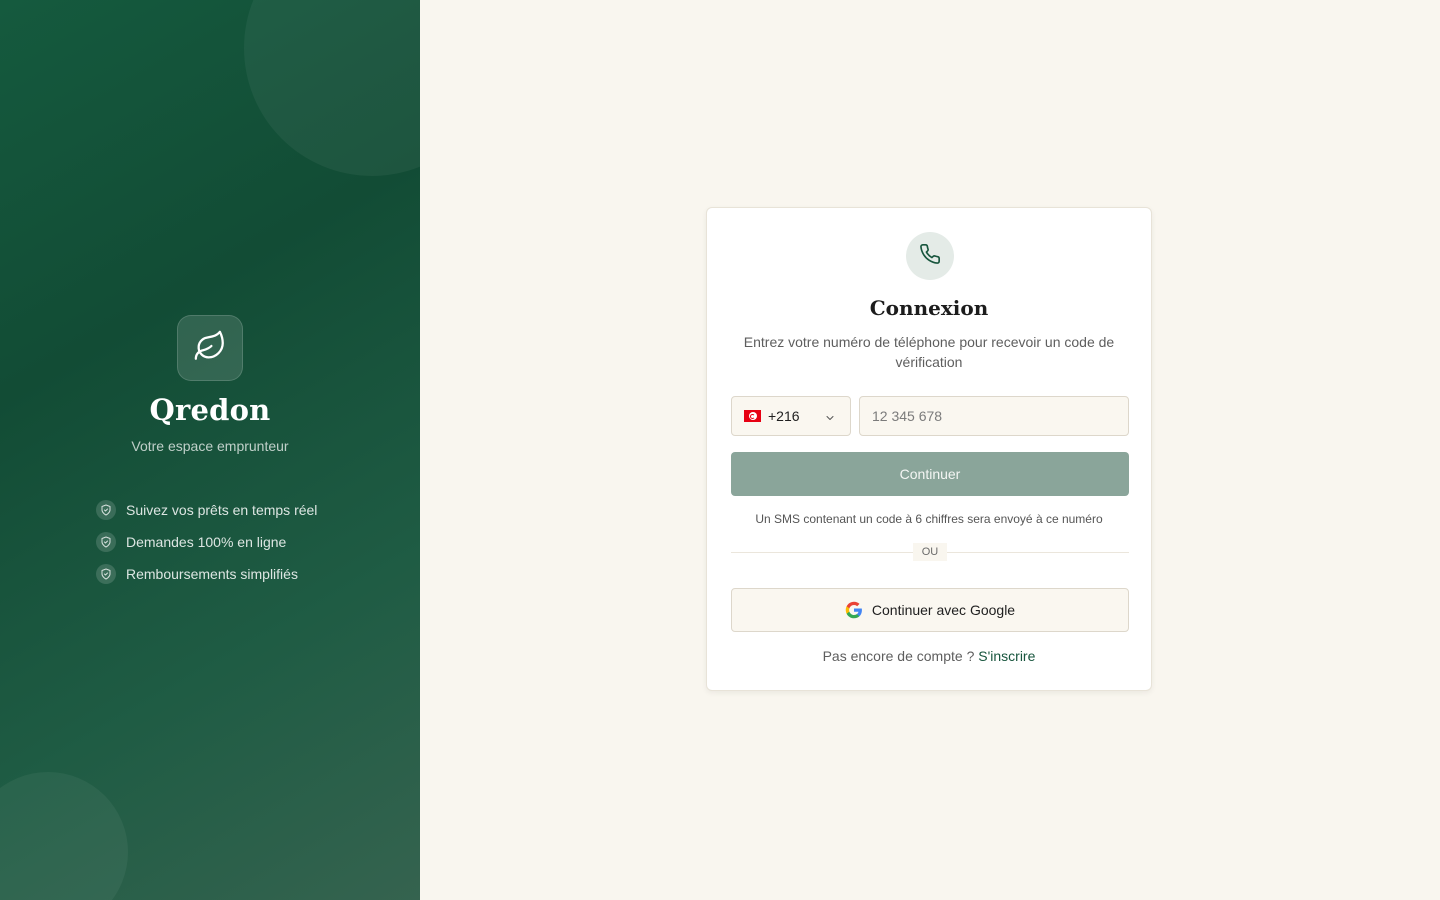 The width and height of the screenshot is (1440, 900). I want to click on feature-label: Demandes 100% en ligne, so click(206, 542).